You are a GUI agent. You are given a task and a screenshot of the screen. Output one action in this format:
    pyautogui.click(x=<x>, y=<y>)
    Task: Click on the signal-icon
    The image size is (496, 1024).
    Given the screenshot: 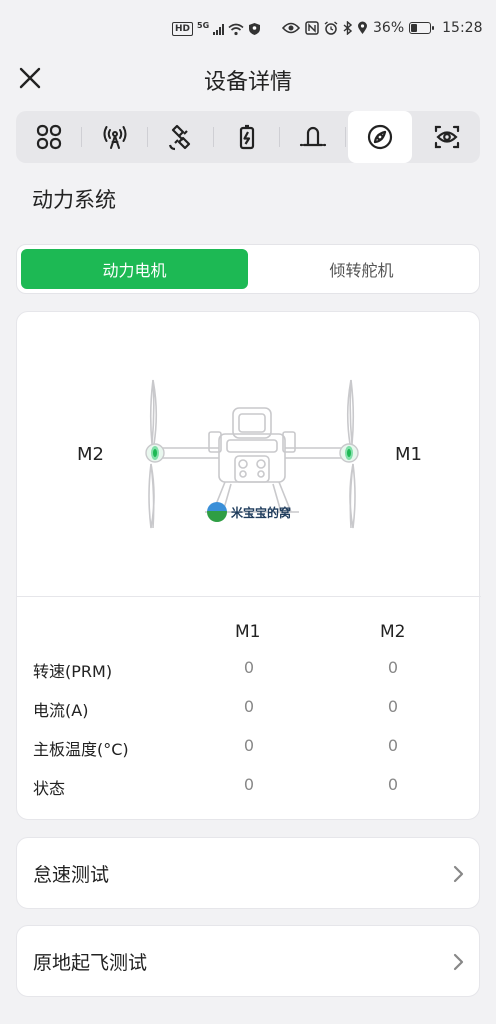 What is the action you would take?
    pyautogui.click(x=219, y=29)
    